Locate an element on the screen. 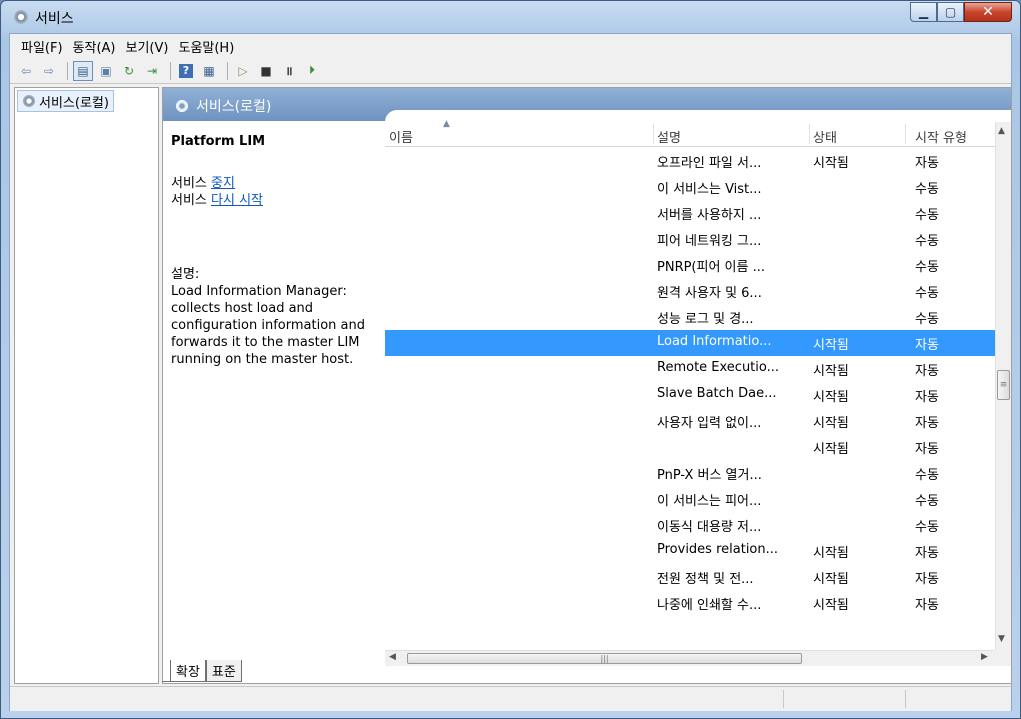  vertical-scroll-thumb: ≡ is located at coordinates (1003, 385).